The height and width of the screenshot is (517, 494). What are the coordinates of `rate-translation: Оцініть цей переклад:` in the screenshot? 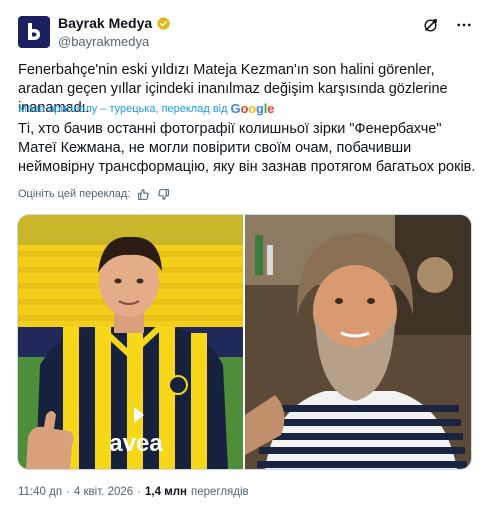 It's located at (94, 194).